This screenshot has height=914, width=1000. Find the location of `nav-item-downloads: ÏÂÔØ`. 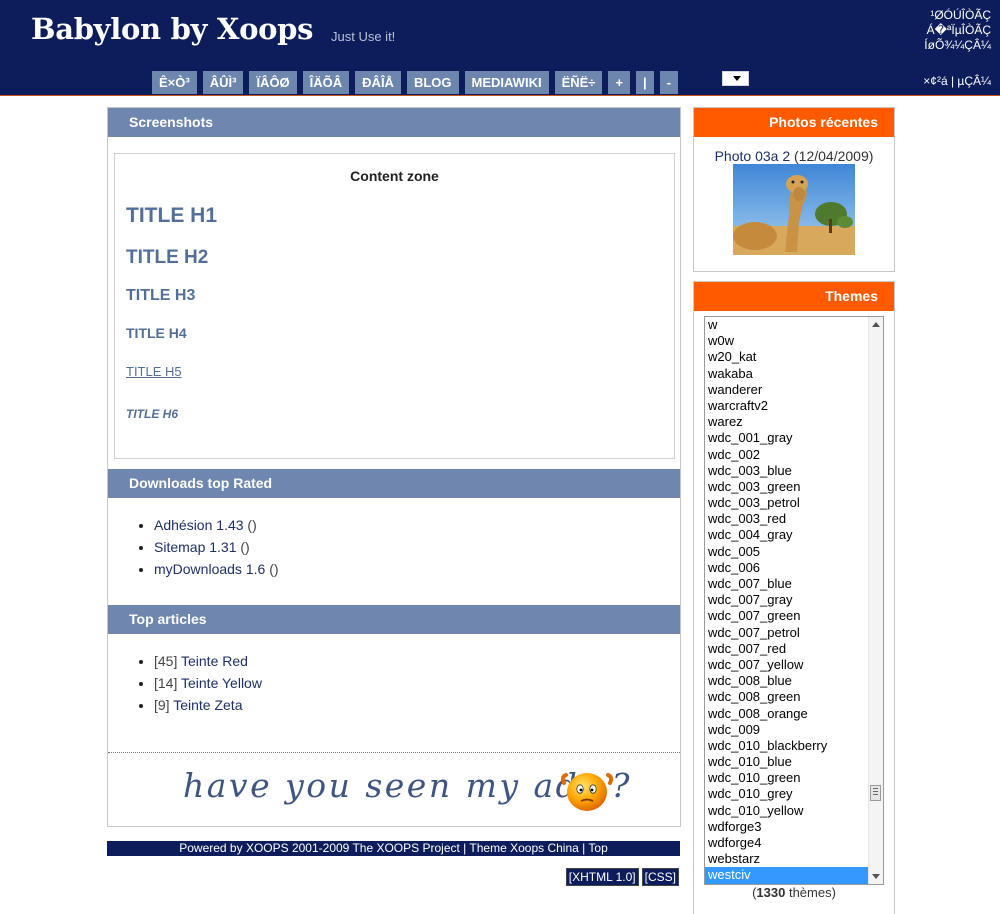

nav-item-downloads: ÏÂÔØ is located at coordinates (273, 82).